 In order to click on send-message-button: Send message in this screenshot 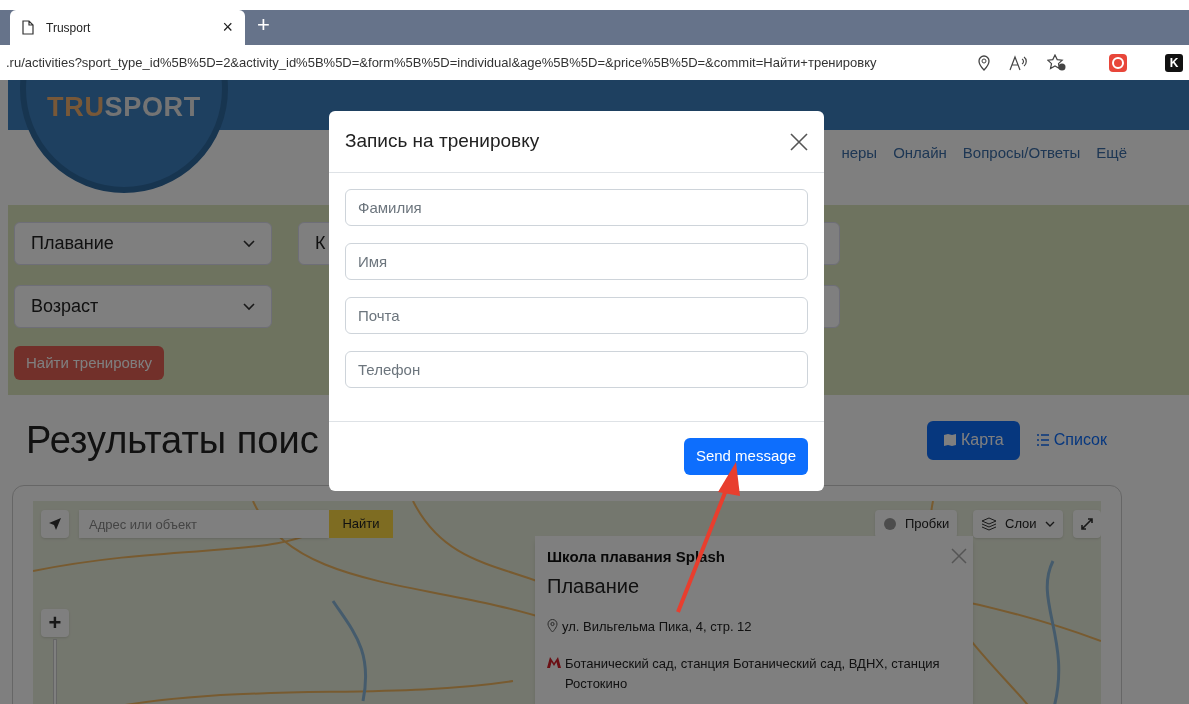, I will do `click(745, 456)`.